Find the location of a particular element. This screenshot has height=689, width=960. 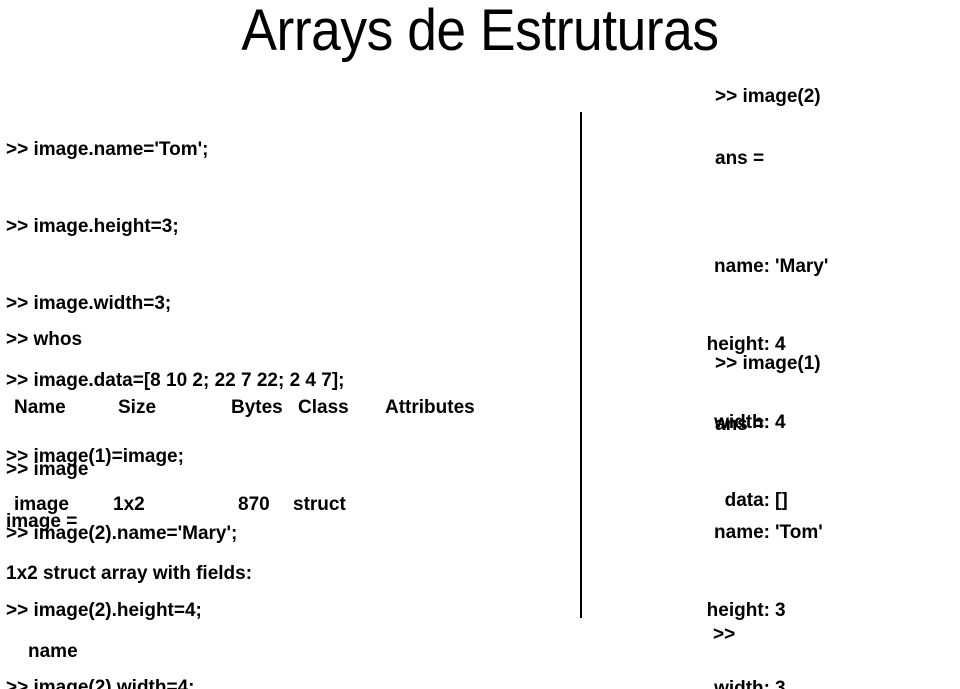

field-row: name: 'Tom' is located at coordinates (790, 533).